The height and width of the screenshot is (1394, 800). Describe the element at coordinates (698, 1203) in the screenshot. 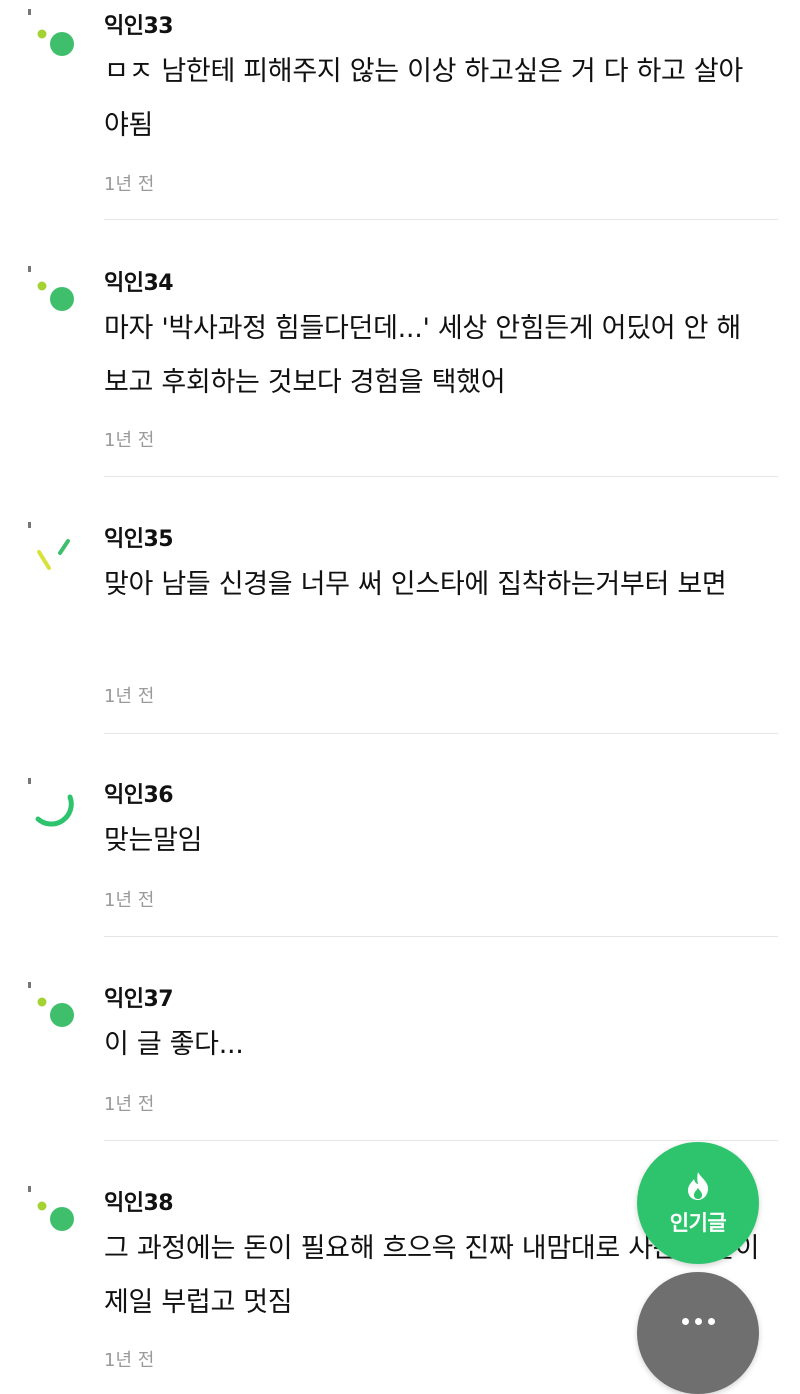

I see `popular-posts-button: 인기글` at that location.